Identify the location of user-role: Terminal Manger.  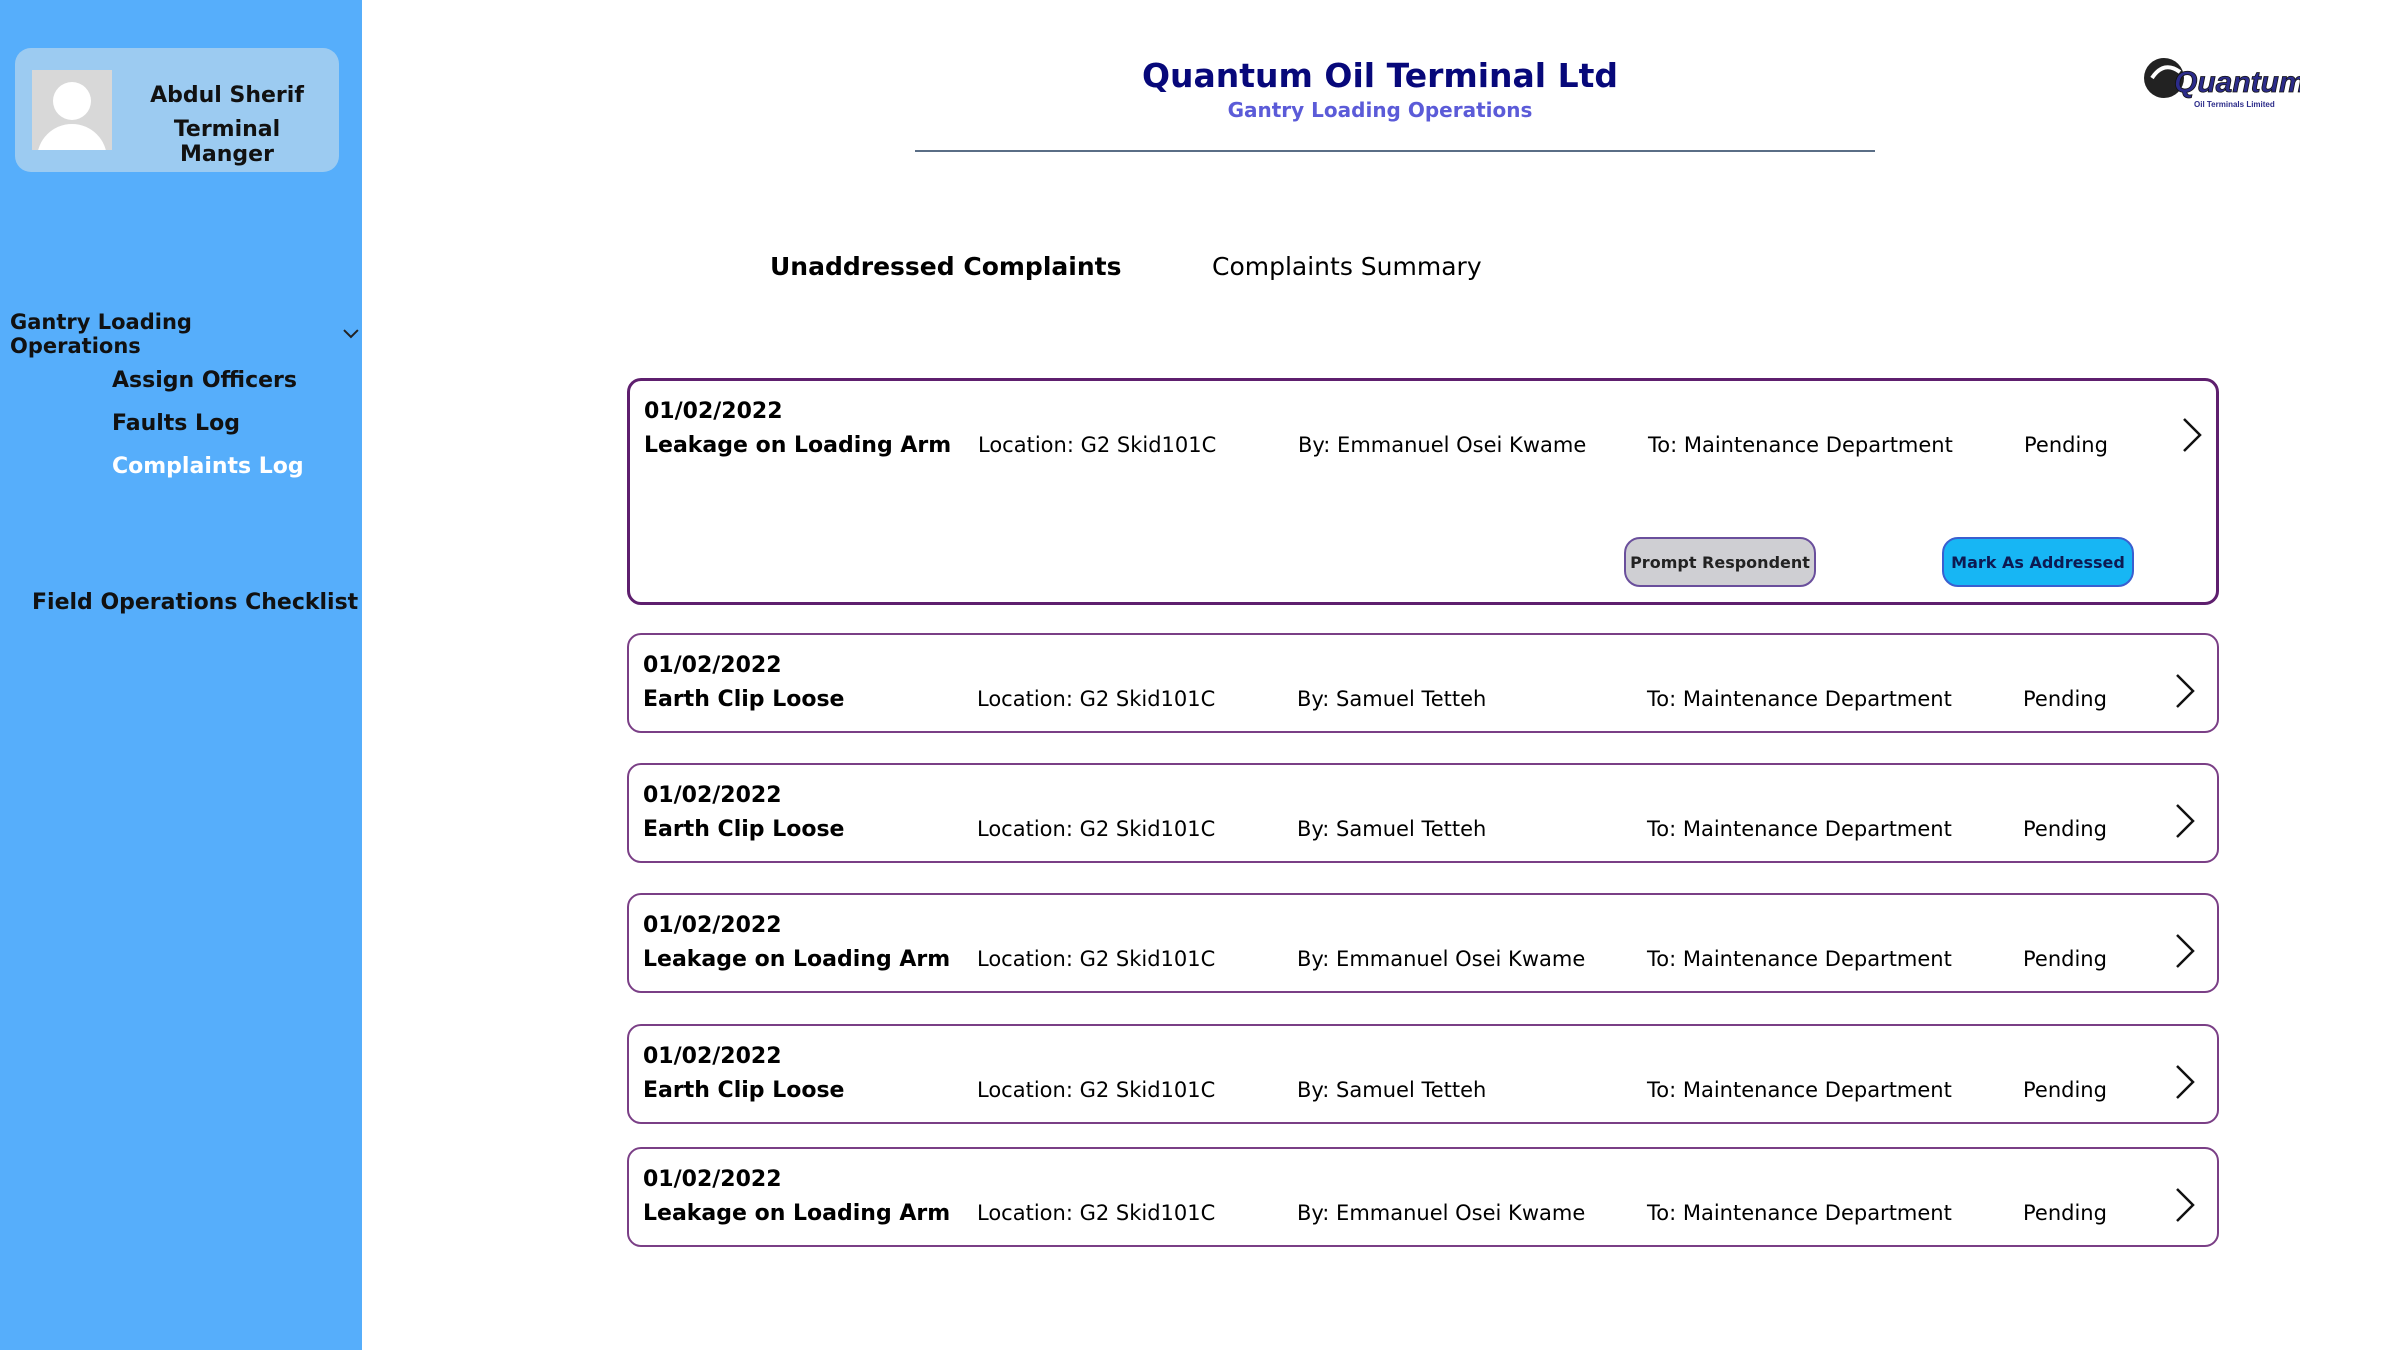
(227, 142).